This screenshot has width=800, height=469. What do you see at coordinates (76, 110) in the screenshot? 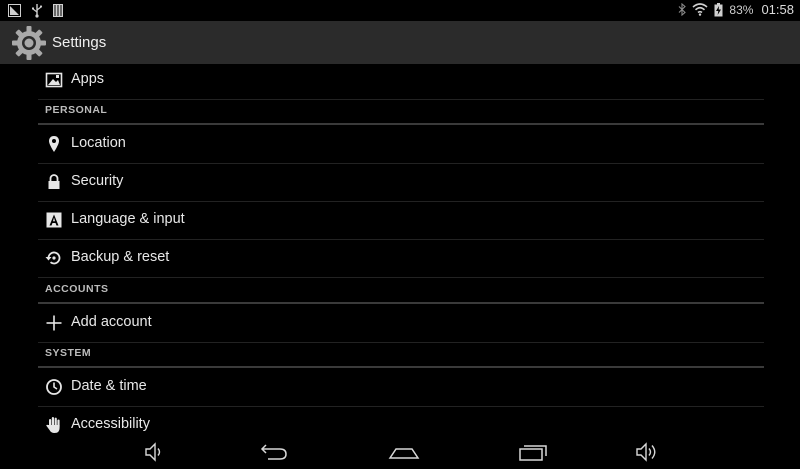
I see `section-header-label: PERSONAL` at bounding box center [76, 110].